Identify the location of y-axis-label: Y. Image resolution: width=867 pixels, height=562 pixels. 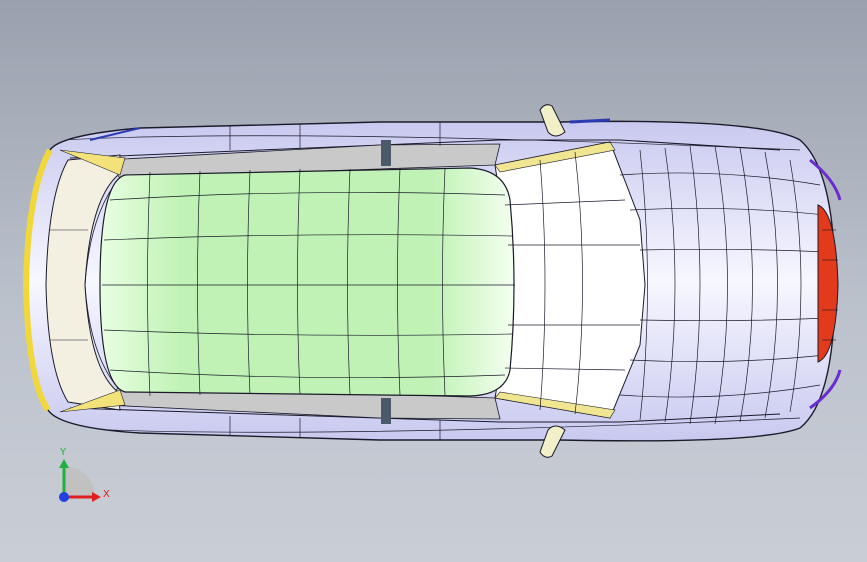
(63, 452).